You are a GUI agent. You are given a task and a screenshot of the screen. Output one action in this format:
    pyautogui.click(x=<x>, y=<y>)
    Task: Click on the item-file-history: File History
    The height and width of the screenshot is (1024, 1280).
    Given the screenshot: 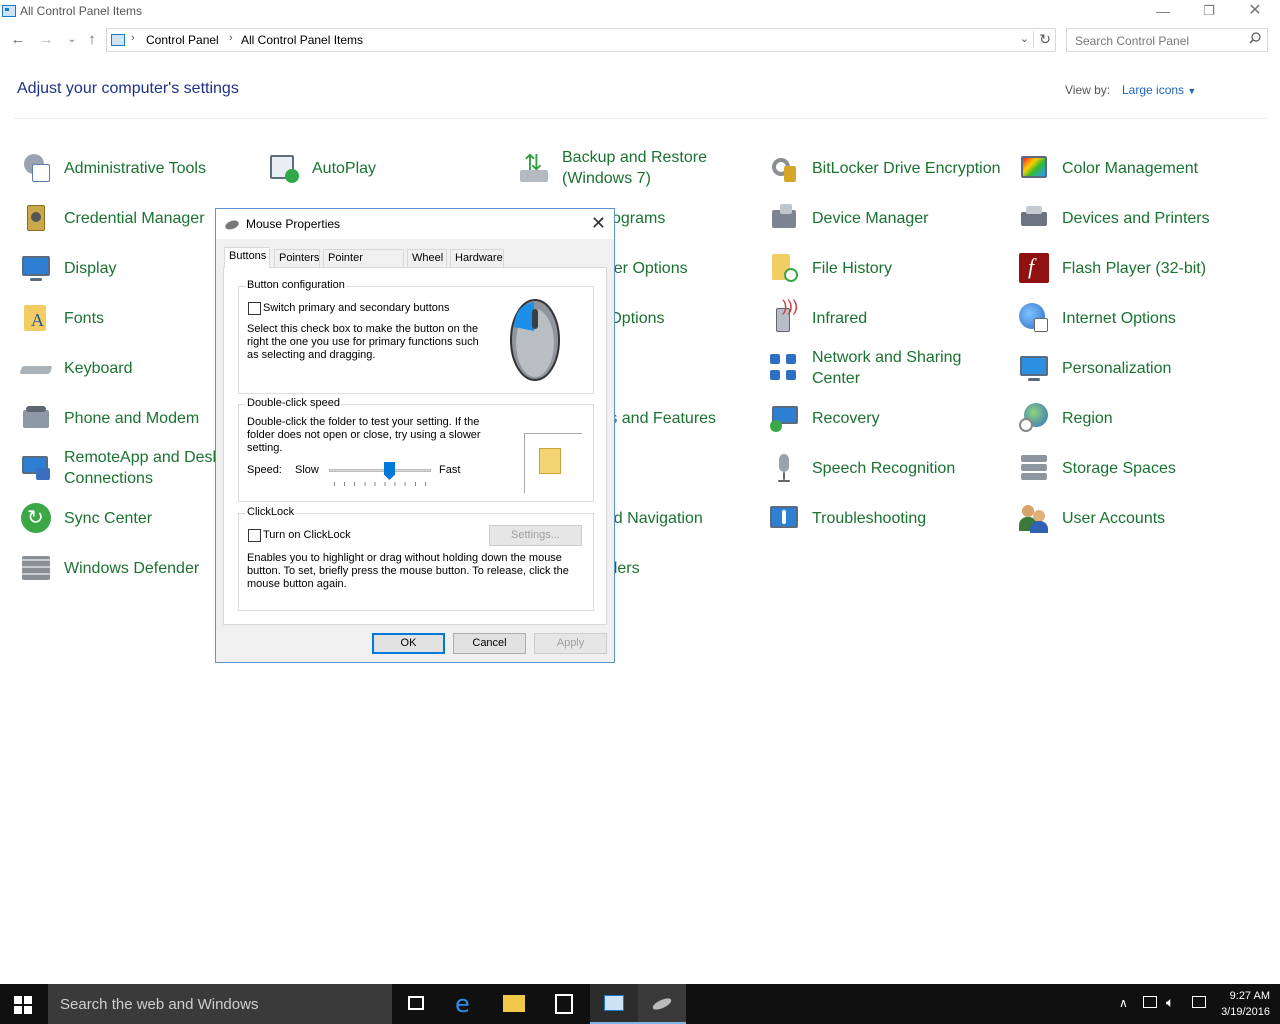 What is the action you would take?
    pyautogui.click(x=883, y=268)
    